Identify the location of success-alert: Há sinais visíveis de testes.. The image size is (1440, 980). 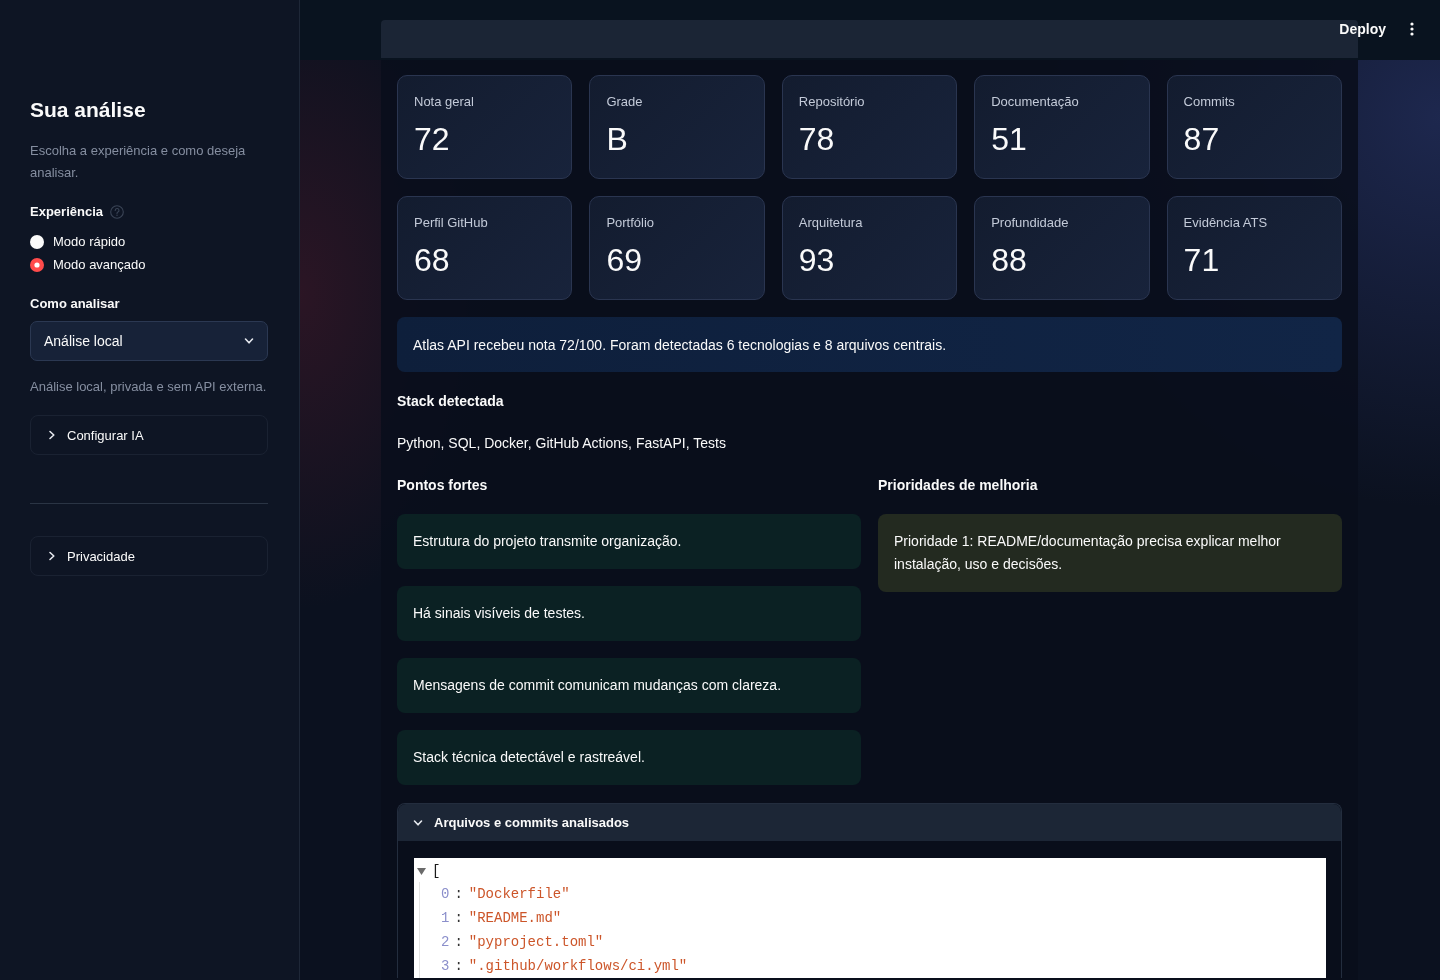
(629, 613).